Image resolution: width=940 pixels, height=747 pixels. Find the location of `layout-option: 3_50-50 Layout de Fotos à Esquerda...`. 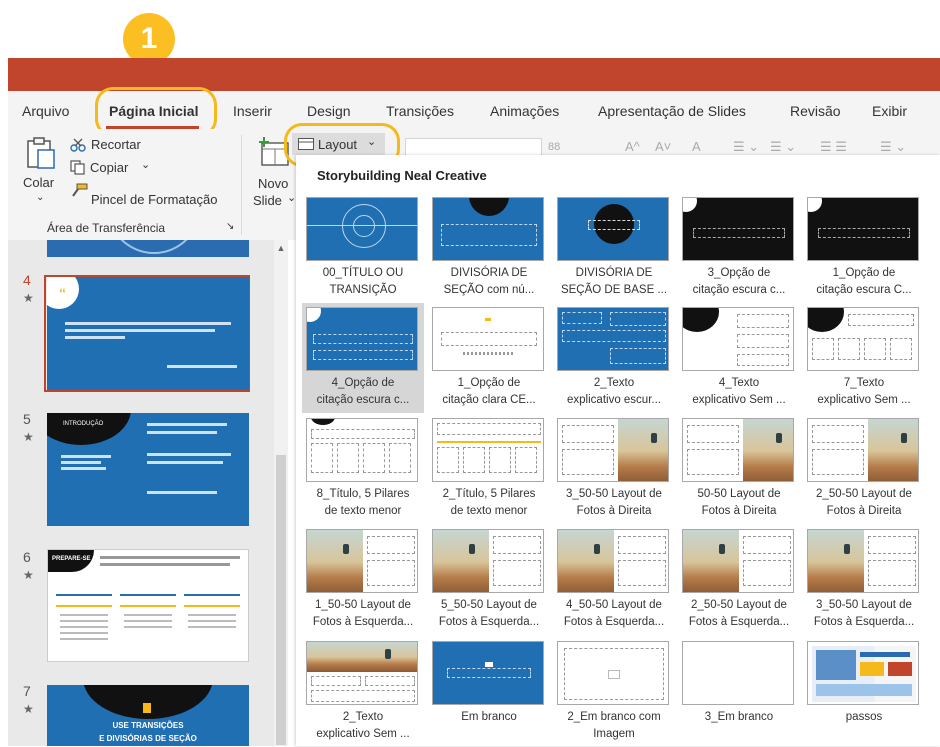

layout-option: 3_50-50 Layout de Fotos à Esquerda... is located at coordinates (864, 580).